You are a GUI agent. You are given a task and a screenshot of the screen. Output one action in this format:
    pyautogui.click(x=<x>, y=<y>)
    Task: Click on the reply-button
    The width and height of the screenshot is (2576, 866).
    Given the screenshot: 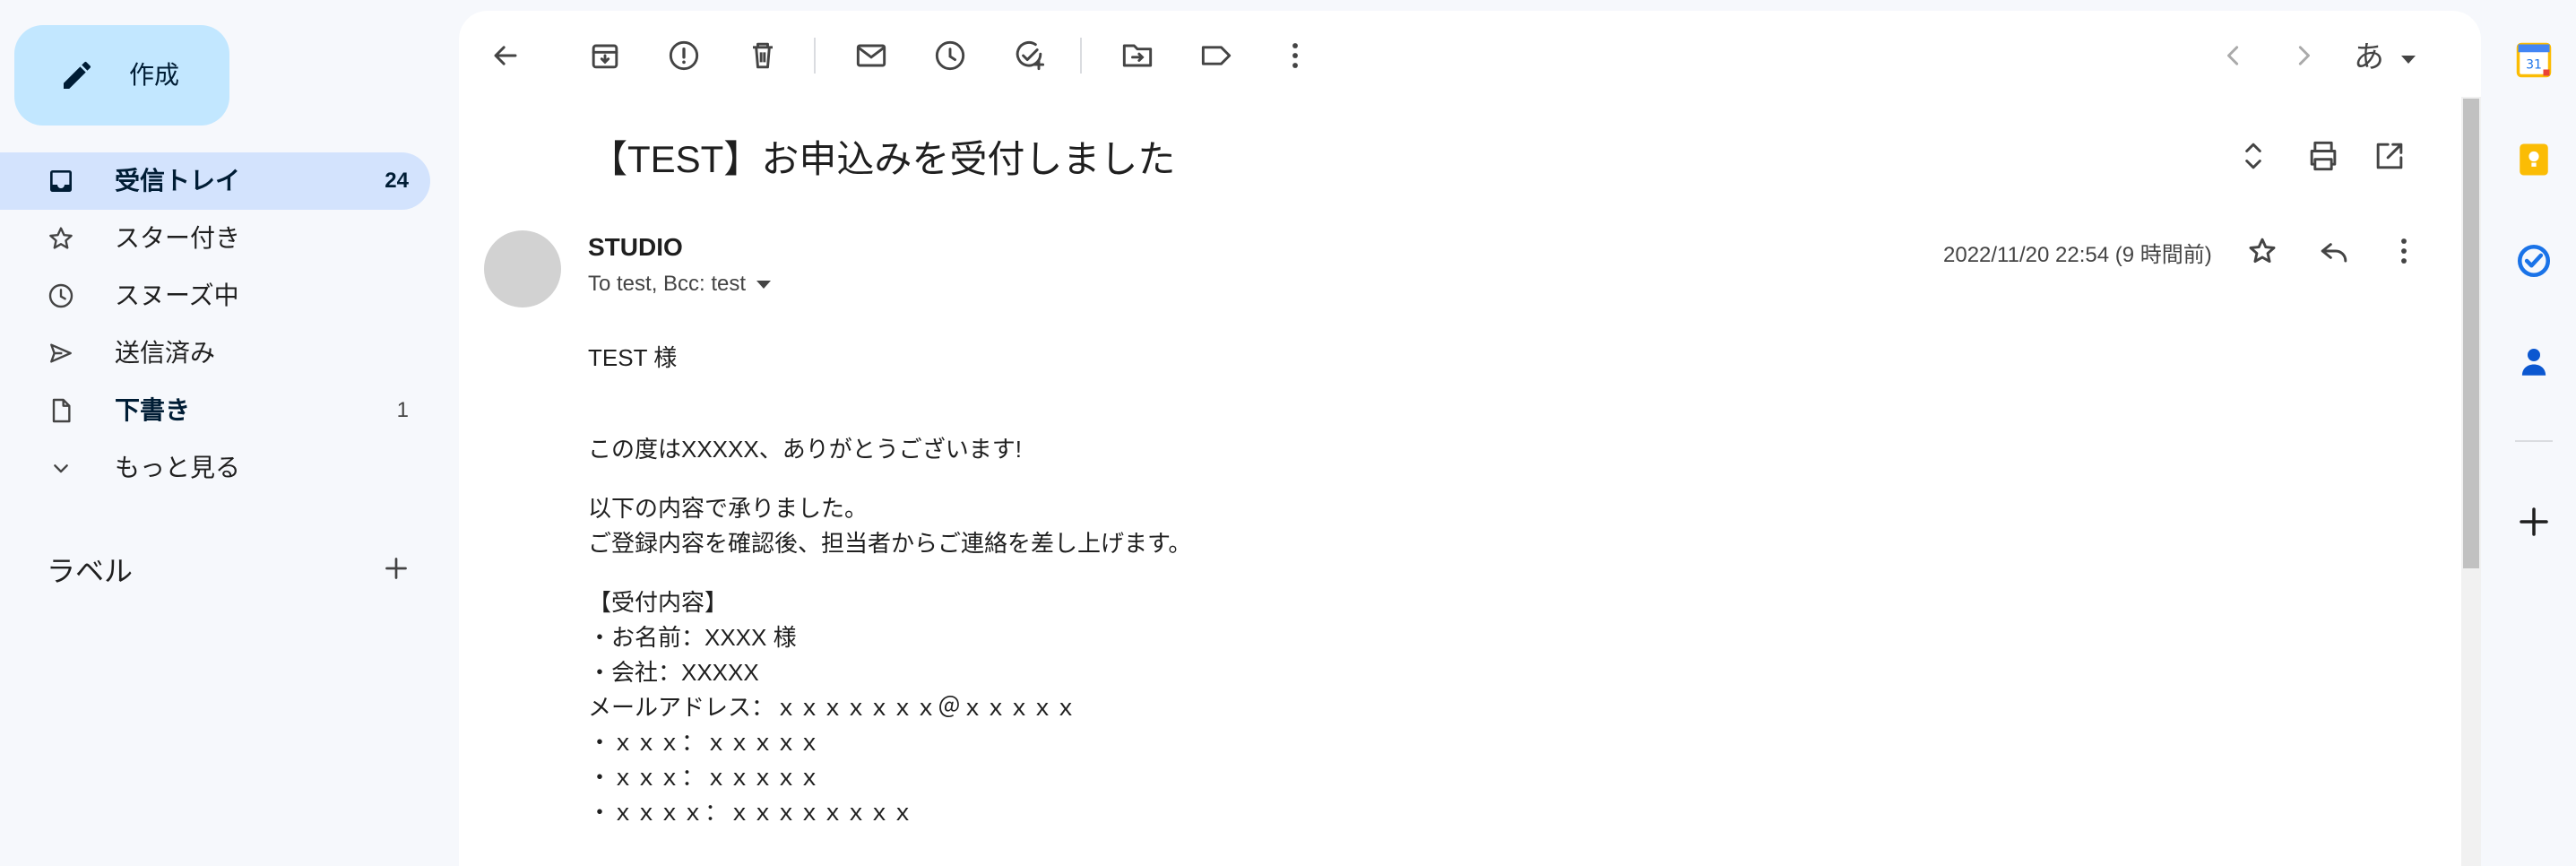 What is the action you would take?
    pyautogui.click(x=2334, y=251)
    